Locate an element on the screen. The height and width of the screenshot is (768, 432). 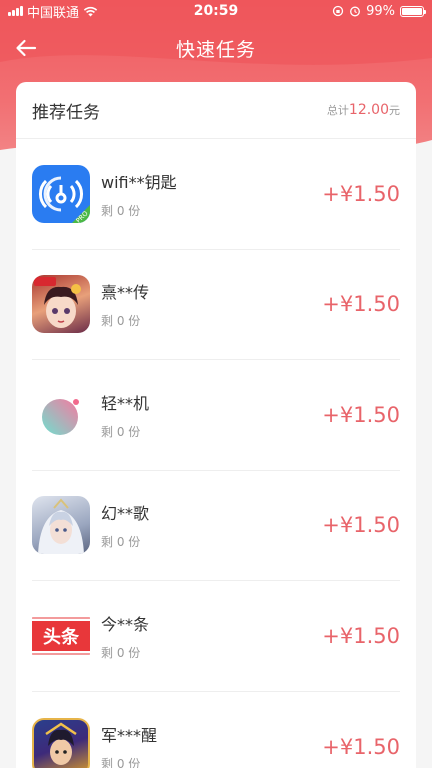
nav-bar: 快速任务 is located at coordinates (216, 48).